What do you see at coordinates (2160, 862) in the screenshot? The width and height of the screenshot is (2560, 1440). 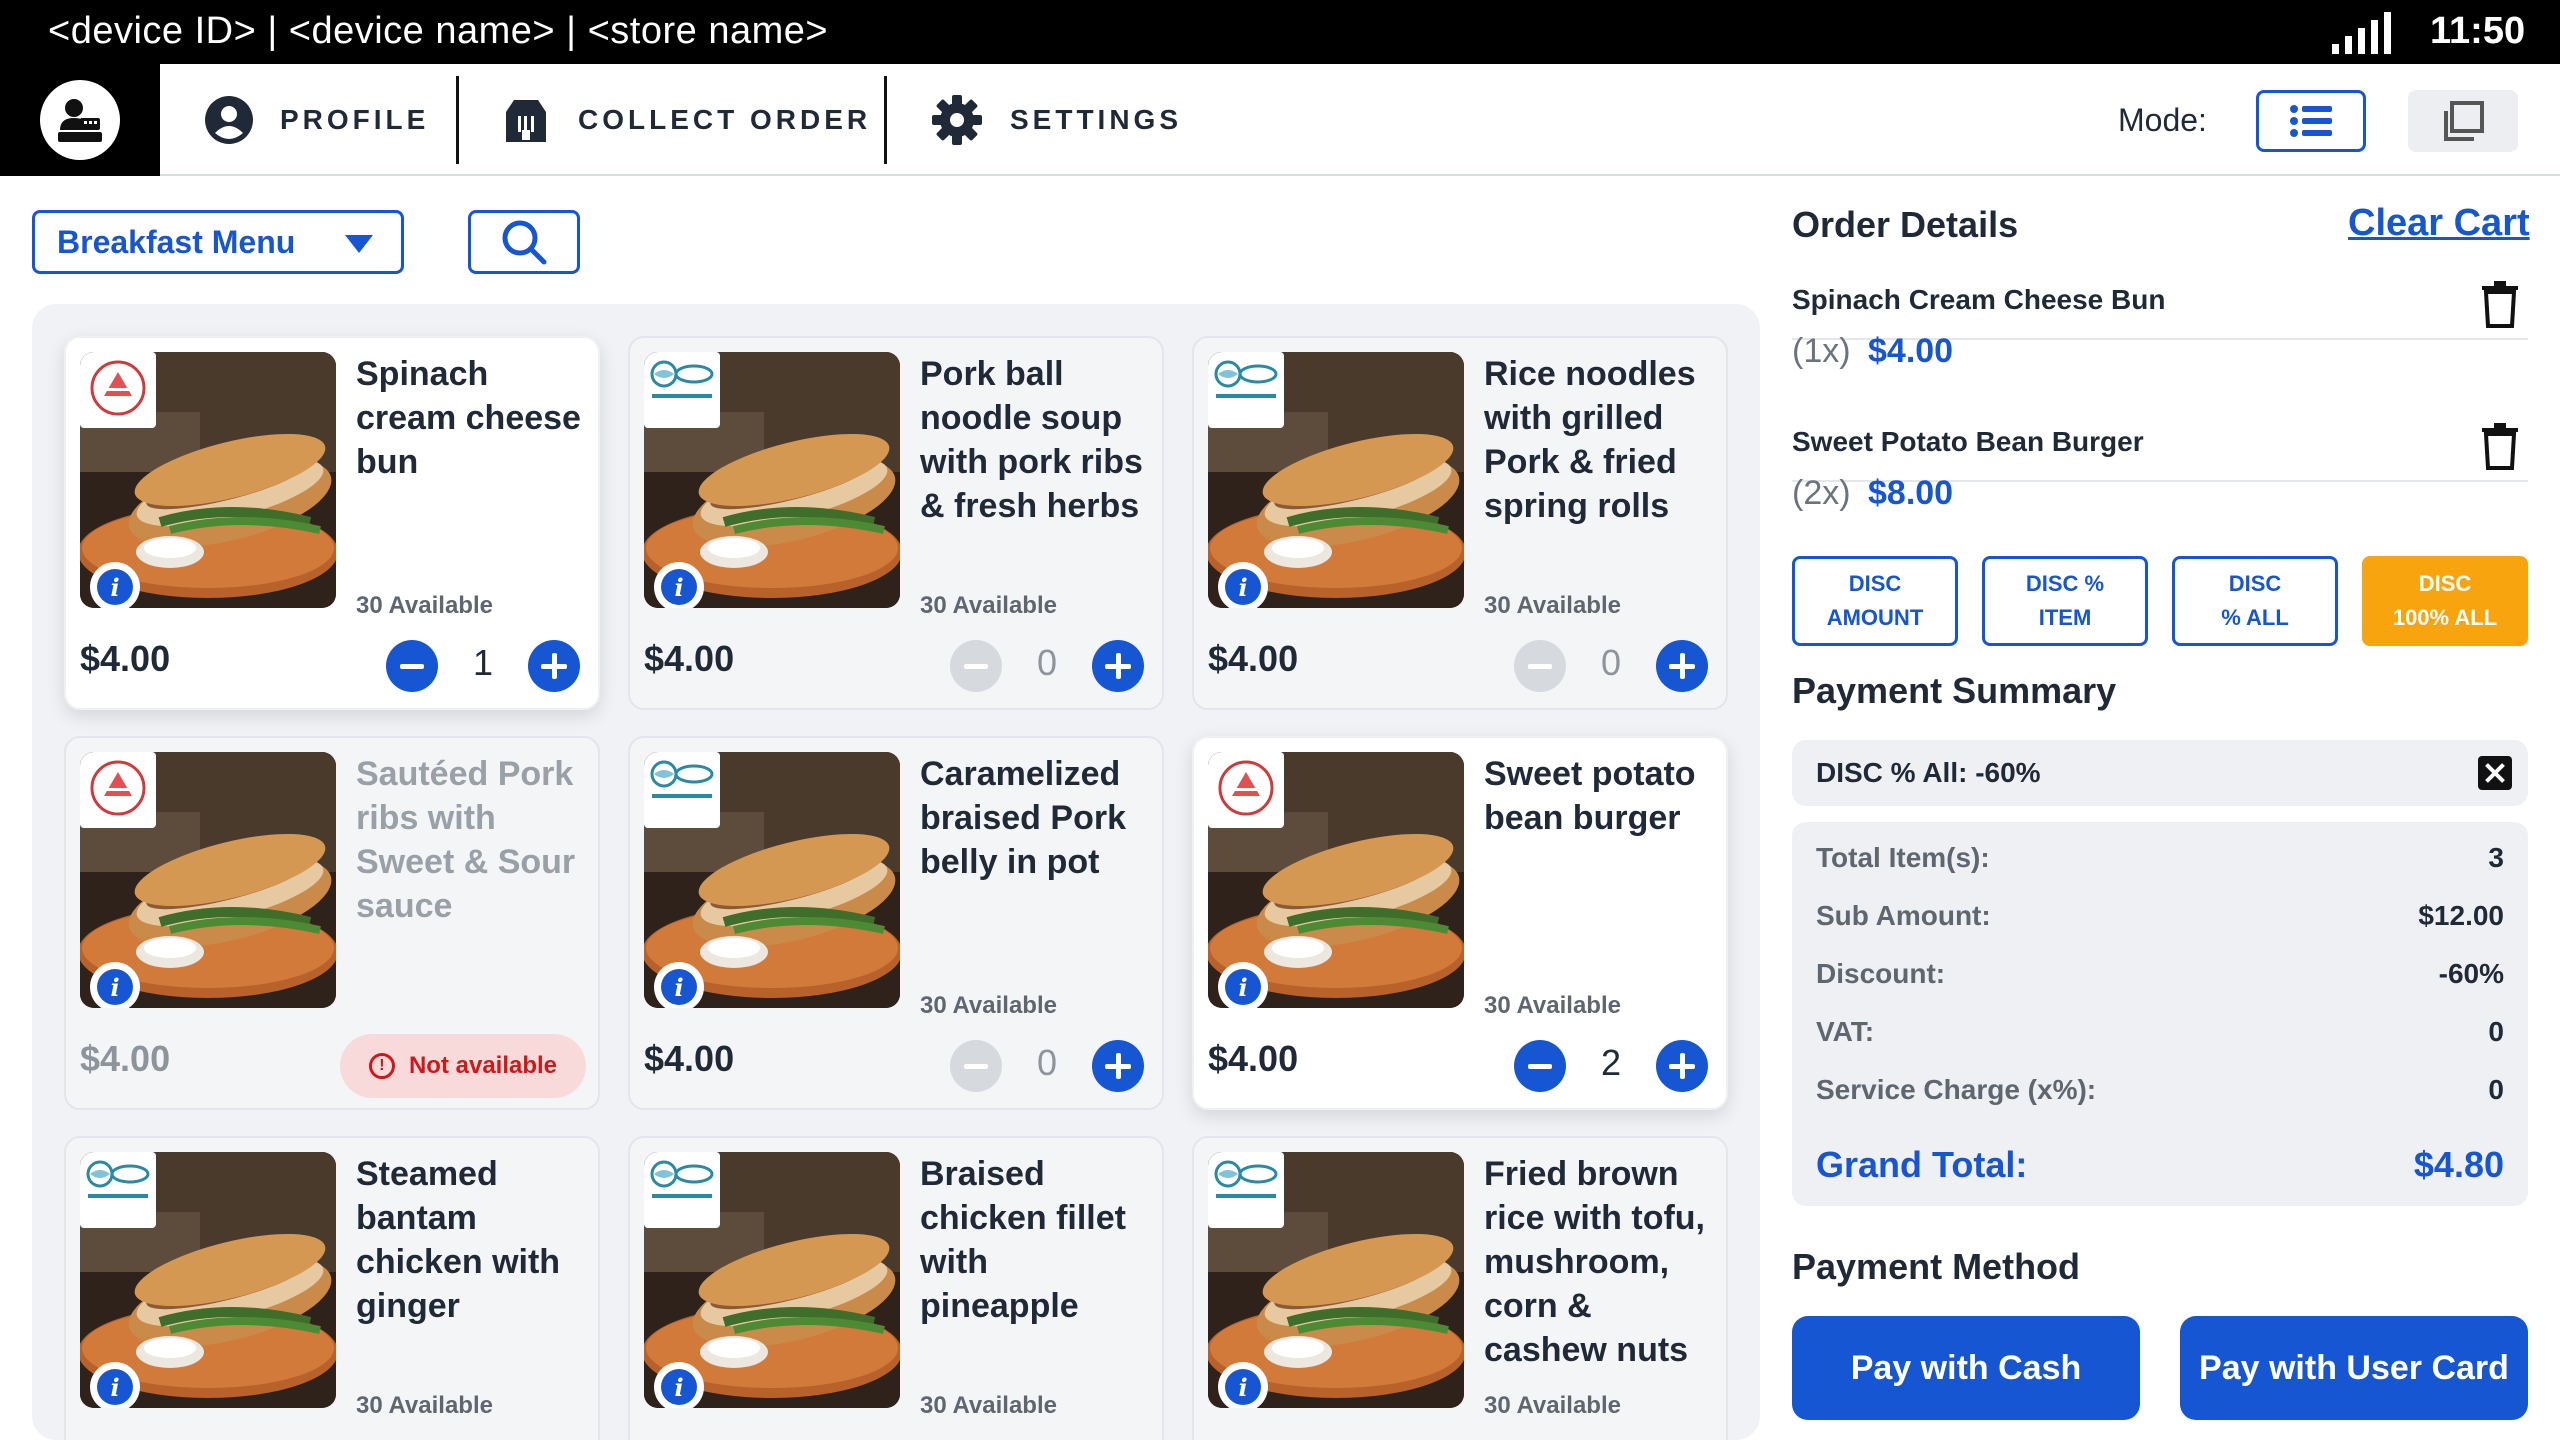 I see `summary-row-total-items: Total Item(s): 3` at bounding box center [2160, 862].